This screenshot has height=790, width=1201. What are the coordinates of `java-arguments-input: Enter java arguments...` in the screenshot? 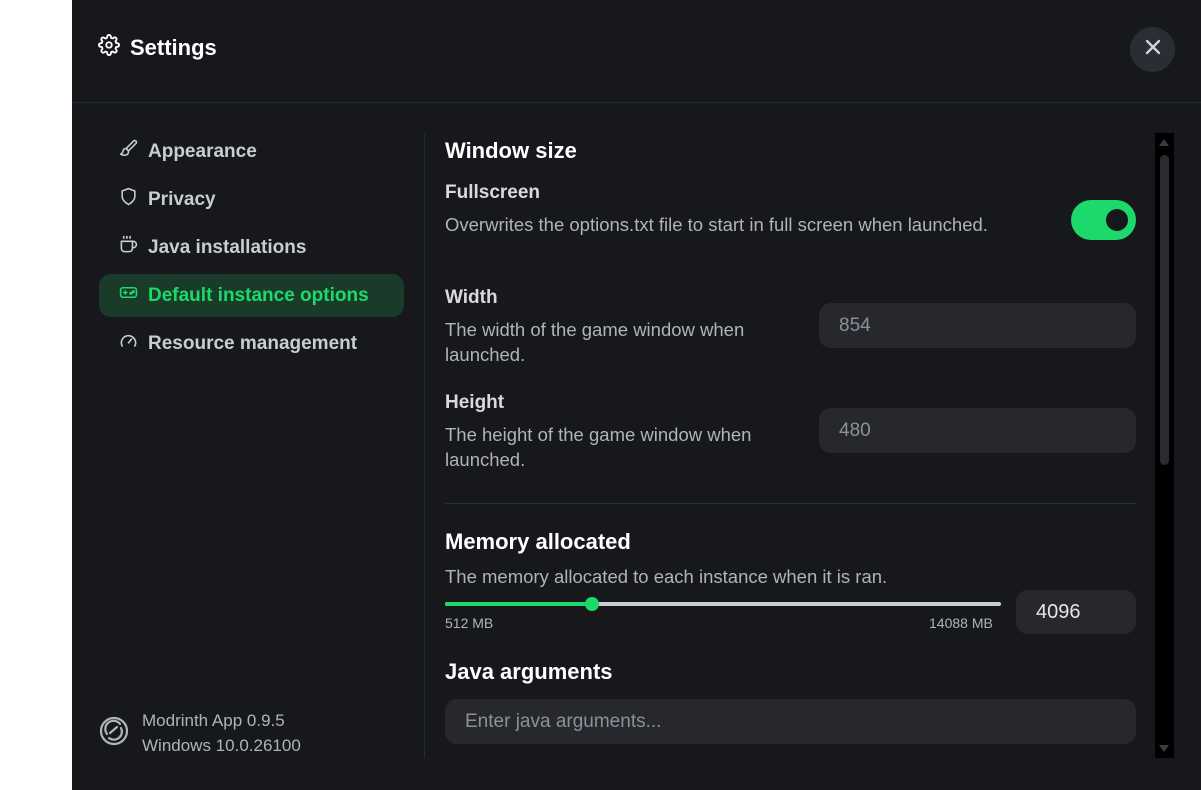 It's located at (790, 721).